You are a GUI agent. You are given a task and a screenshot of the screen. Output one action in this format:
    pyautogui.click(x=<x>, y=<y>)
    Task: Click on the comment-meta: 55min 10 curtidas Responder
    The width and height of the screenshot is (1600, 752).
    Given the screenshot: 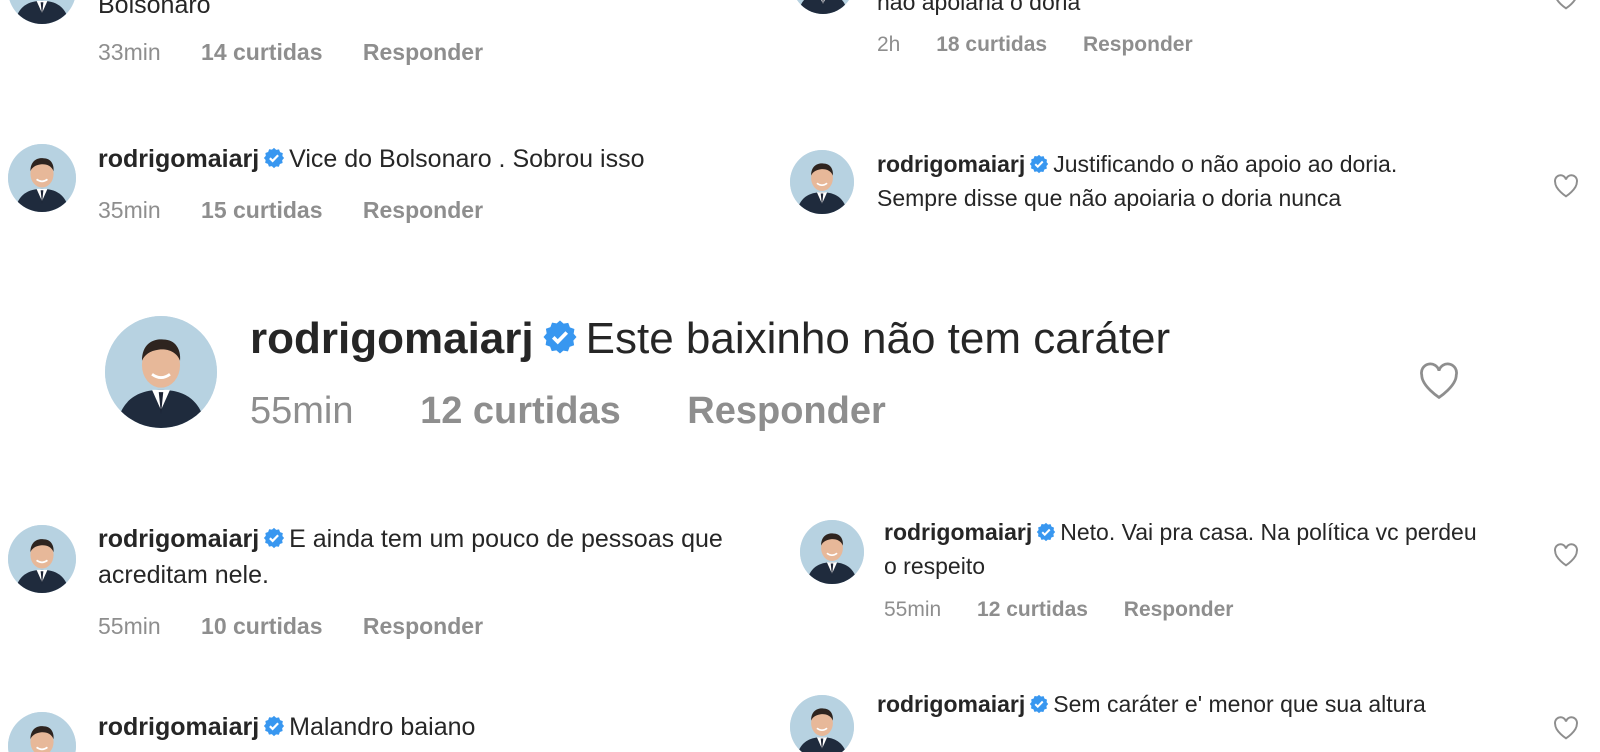 What is the action you would take?
    pyautogui.click(x=428, y=626)
    